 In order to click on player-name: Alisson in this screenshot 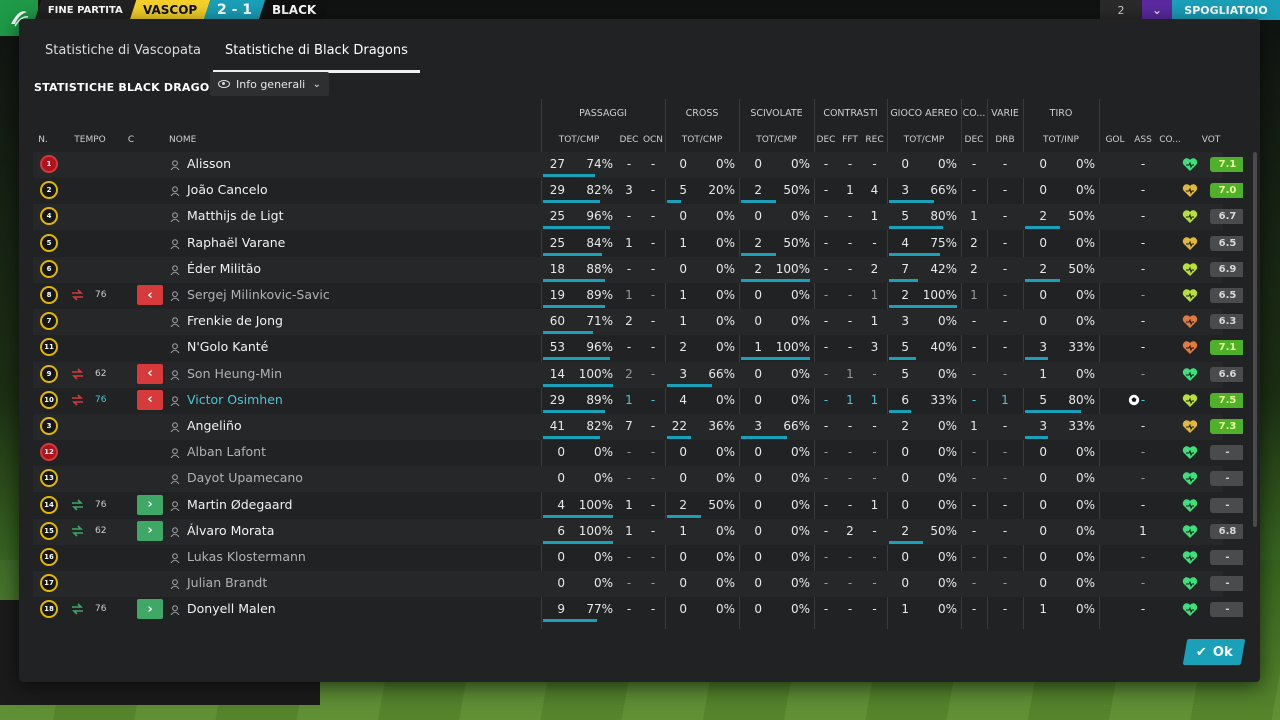, I will do `click(209, 165)`.